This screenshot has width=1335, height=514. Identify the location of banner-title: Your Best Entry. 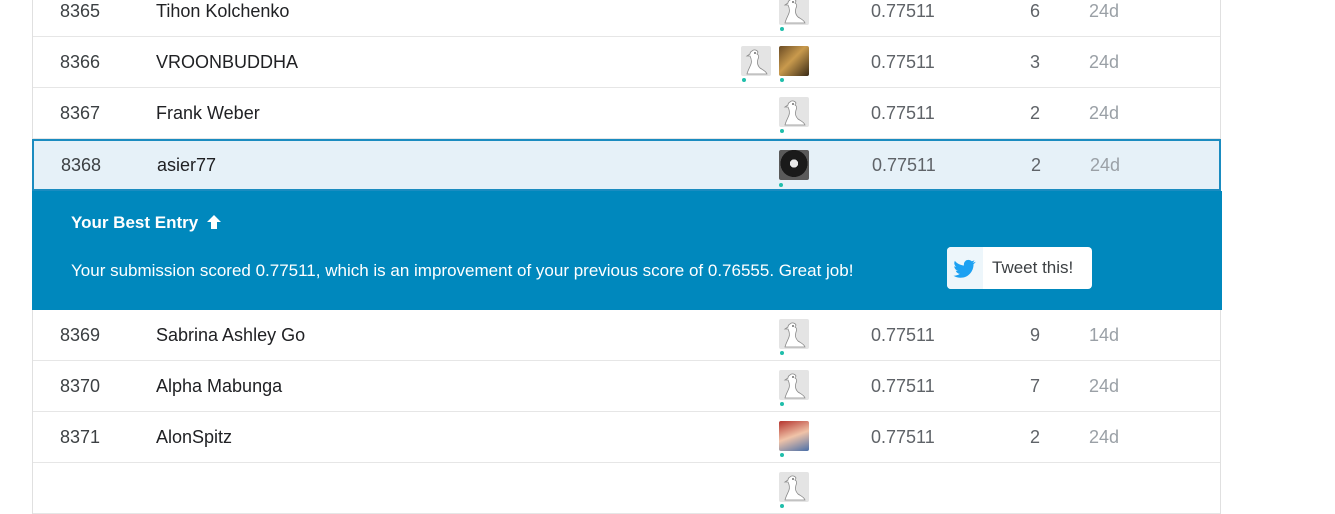
(146, 223).